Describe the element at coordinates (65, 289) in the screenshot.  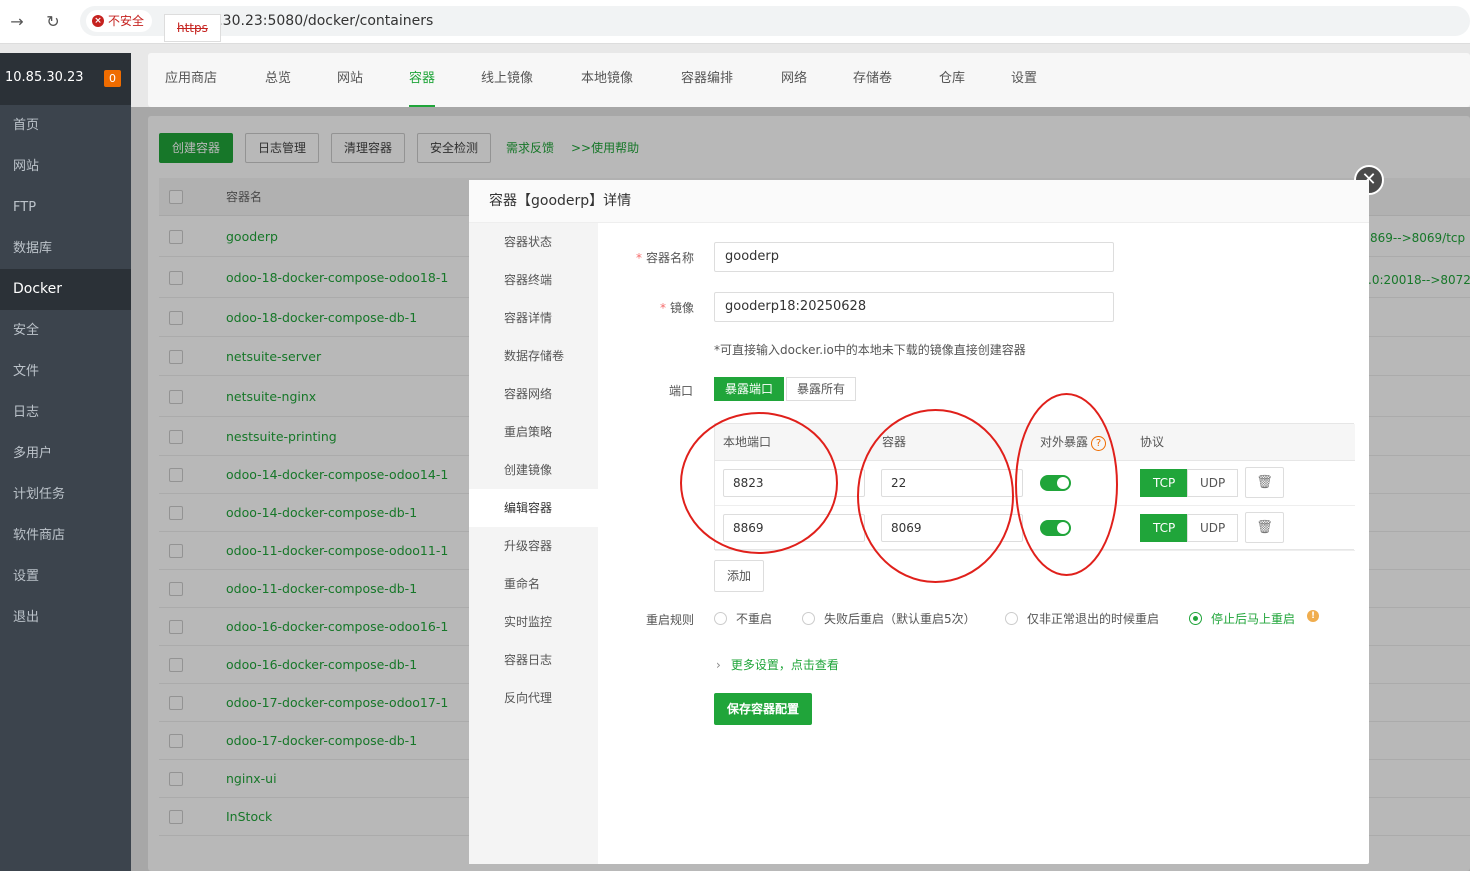
I see `sidebar-item: Docker` at that location.